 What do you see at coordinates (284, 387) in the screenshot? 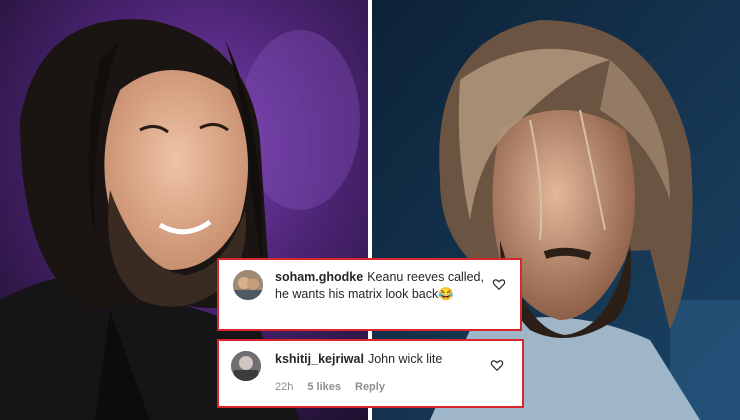
I see `comment-time: 22h` at bounding box center [284, 387].